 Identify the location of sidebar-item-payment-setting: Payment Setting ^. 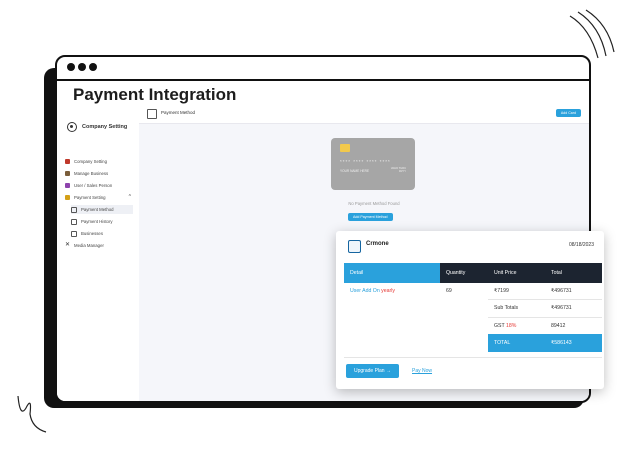
(101, 197).